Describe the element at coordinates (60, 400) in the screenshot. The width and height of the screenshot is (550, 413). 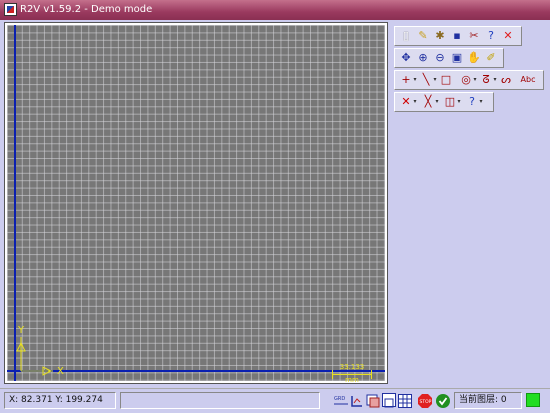
I see `cursor-coordinates: X: 82.371 Y: 199.274` at that location.